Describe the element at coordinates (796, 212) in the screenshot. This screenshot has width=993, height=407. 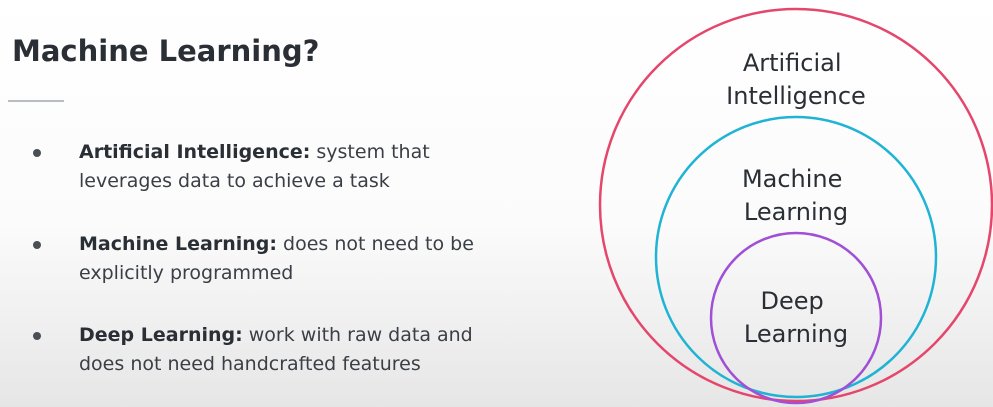
I see `machine-learning-label-line2: Learning` at that location.